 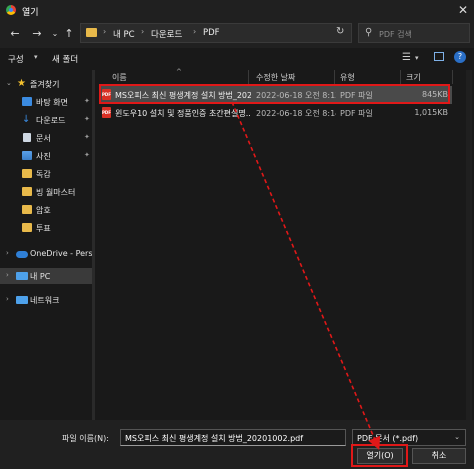 I want to click on sidebar-item-pictures: 사진 ✦, so click(x=46, y=156).